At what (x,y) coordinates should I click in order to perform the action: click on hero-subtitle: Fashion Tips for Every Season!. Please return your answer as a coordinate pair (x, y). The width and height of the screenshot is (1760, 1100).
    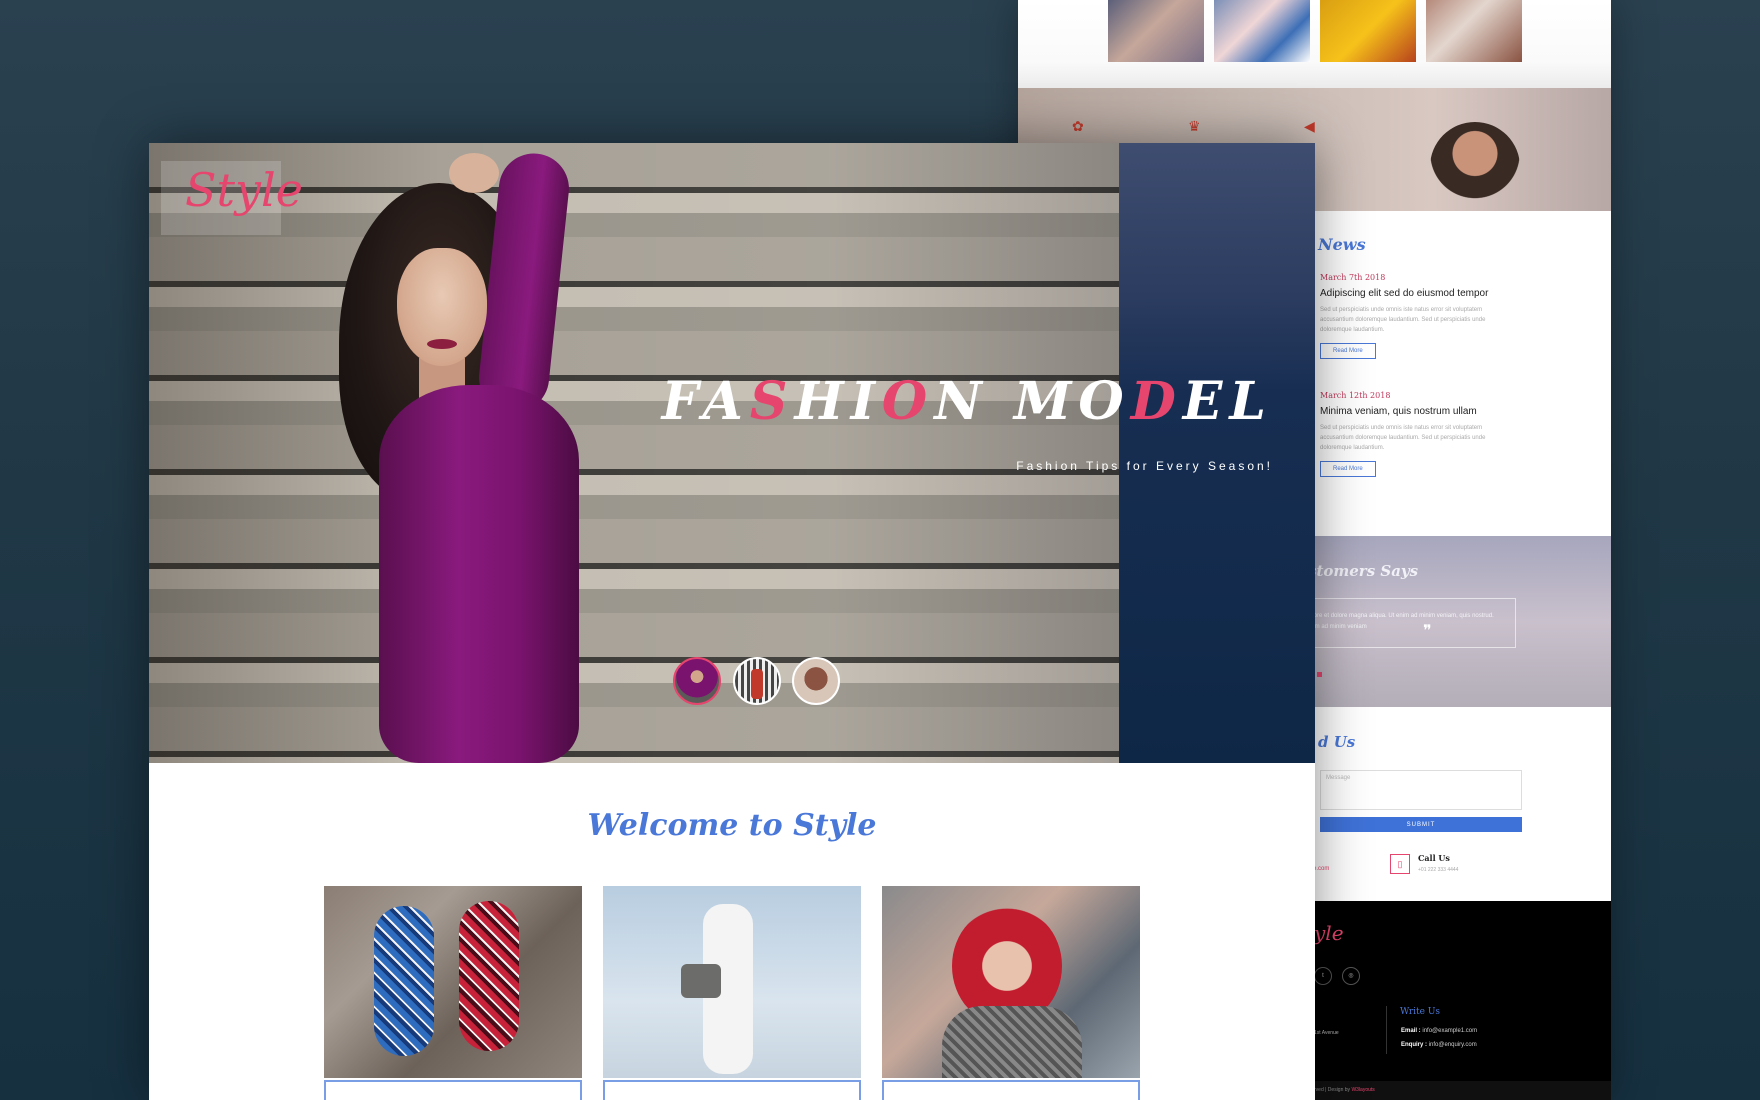
    Looking at the image, I should click on (1144, 466).